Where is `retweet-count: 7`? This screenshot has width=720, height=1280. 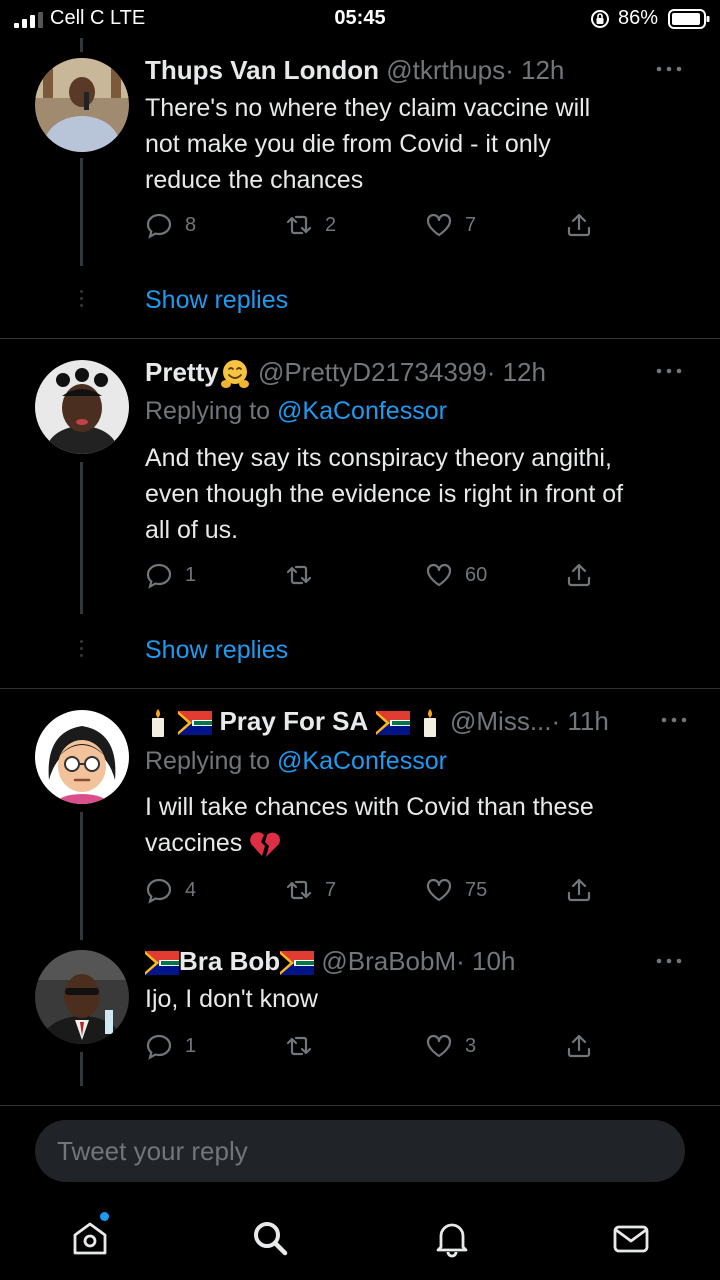 retweet-count: 7 is located at coordinates (331, 889).